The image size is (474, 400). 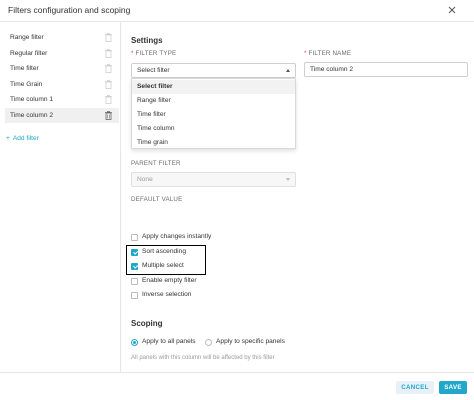 What do you see at coordinates (26, 84) in the screenshot?
I see `sidebar-item-label: Time Grain` at bounding box center [26, 84].